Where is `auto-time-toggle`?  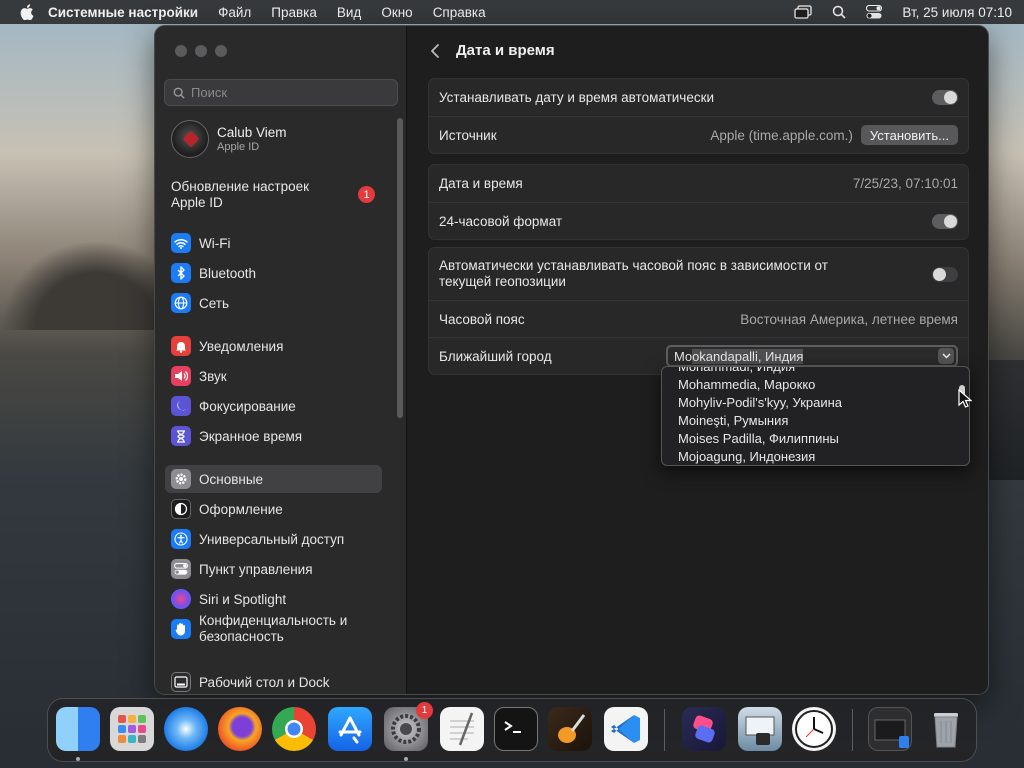
auto-time-toggle is located at coordinates (945, 97).